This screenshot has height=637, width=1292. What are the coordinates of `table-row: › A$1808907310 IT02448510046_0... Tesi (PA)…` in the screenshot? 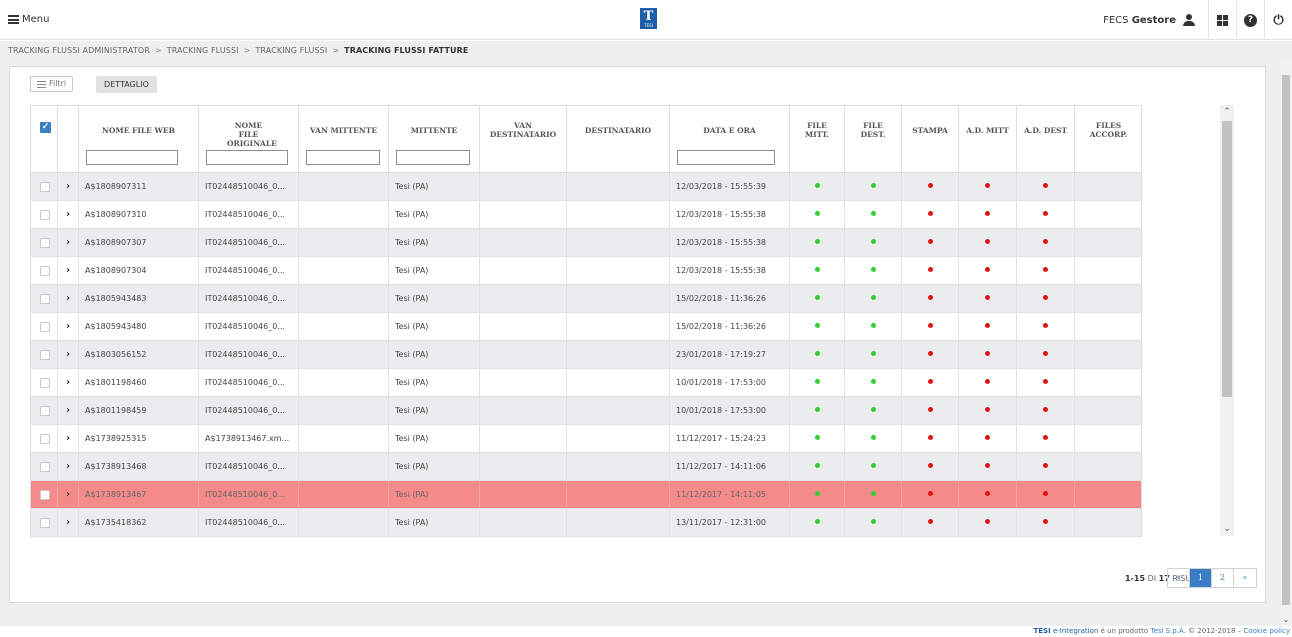 It's located at (586, 215).